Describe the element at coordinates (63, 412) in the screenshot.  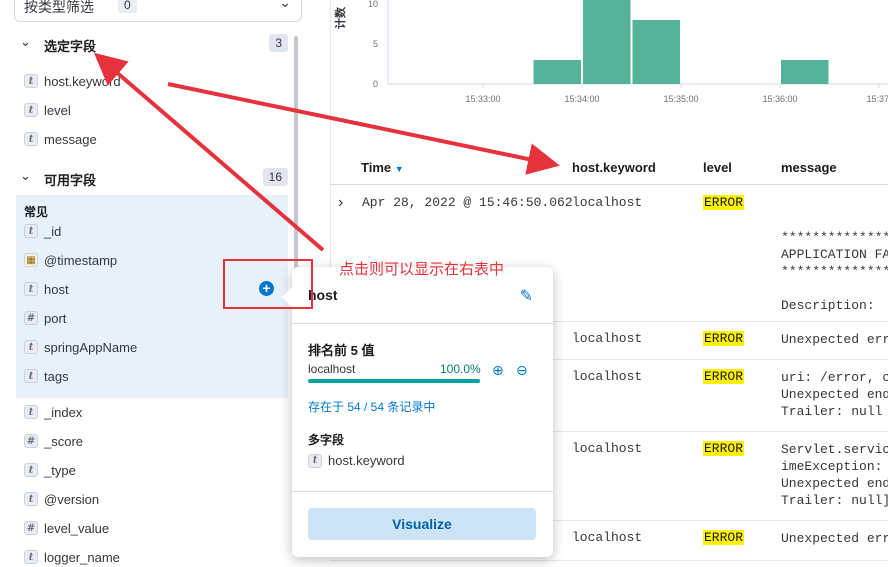
I see `field-name: _index` at that location.